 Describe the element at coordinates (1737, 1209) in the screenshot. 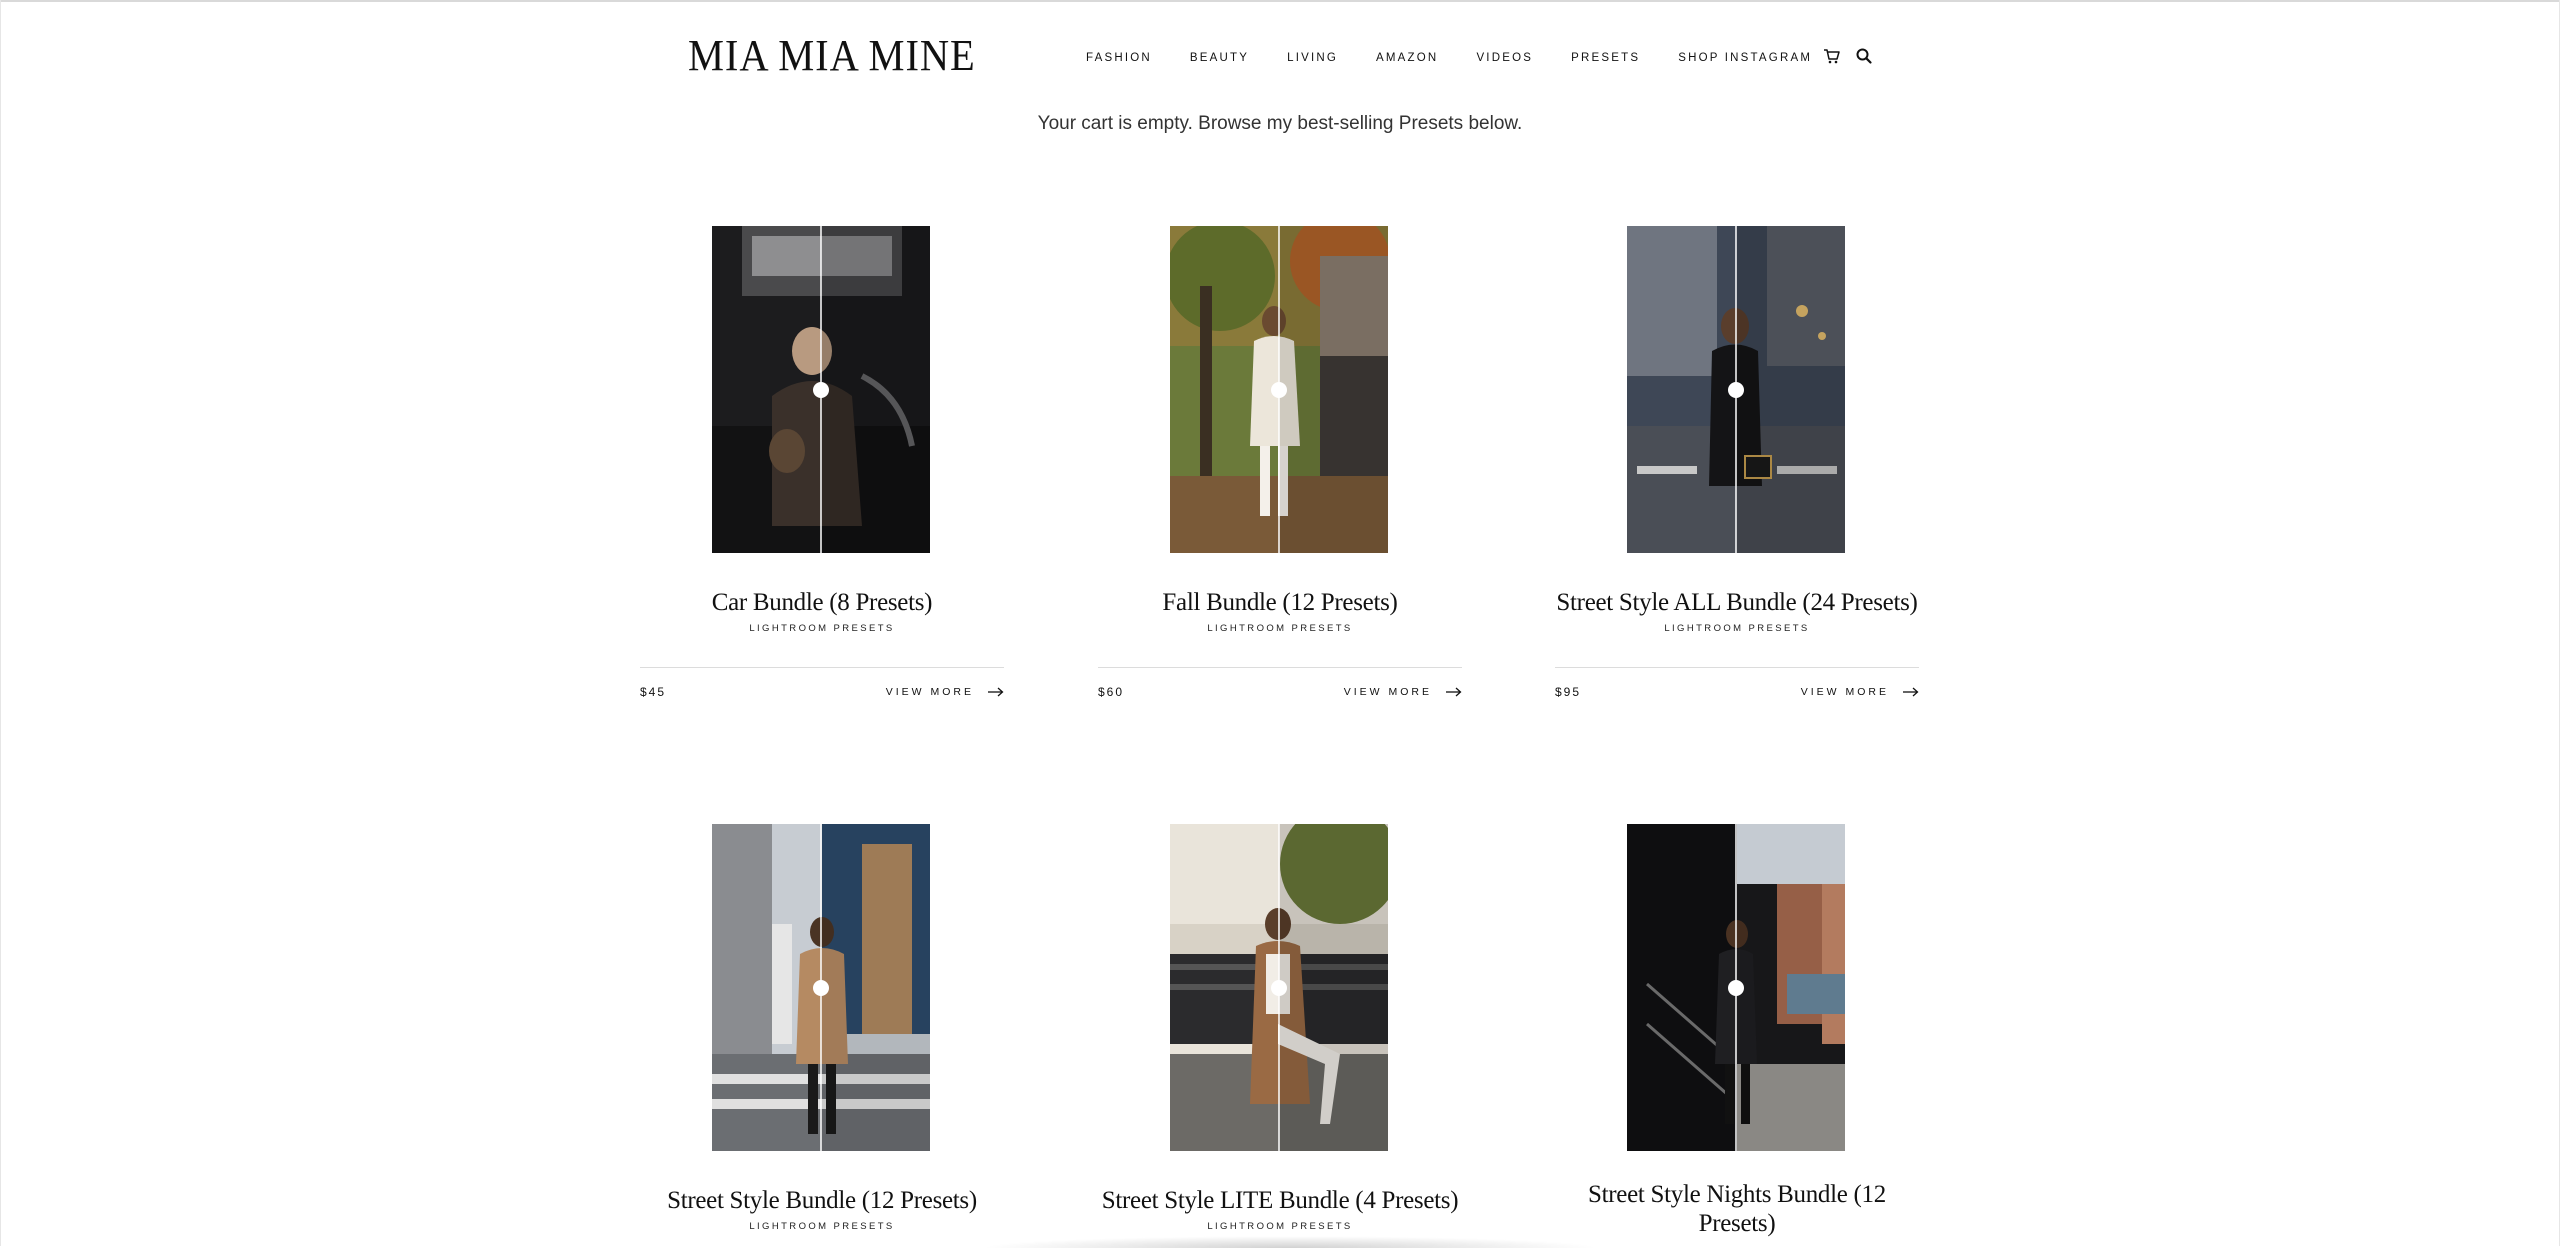

I see `product-title: Street Style Nights Bundle (12 Presets)` at that location.